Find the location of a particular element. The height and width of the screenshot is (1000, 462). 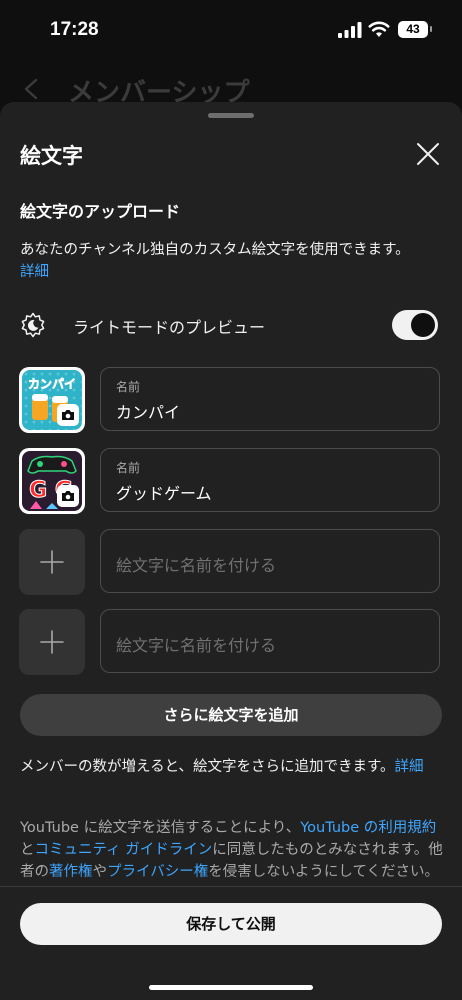

details-link: 詳細 is located at coordinates (34, 272).